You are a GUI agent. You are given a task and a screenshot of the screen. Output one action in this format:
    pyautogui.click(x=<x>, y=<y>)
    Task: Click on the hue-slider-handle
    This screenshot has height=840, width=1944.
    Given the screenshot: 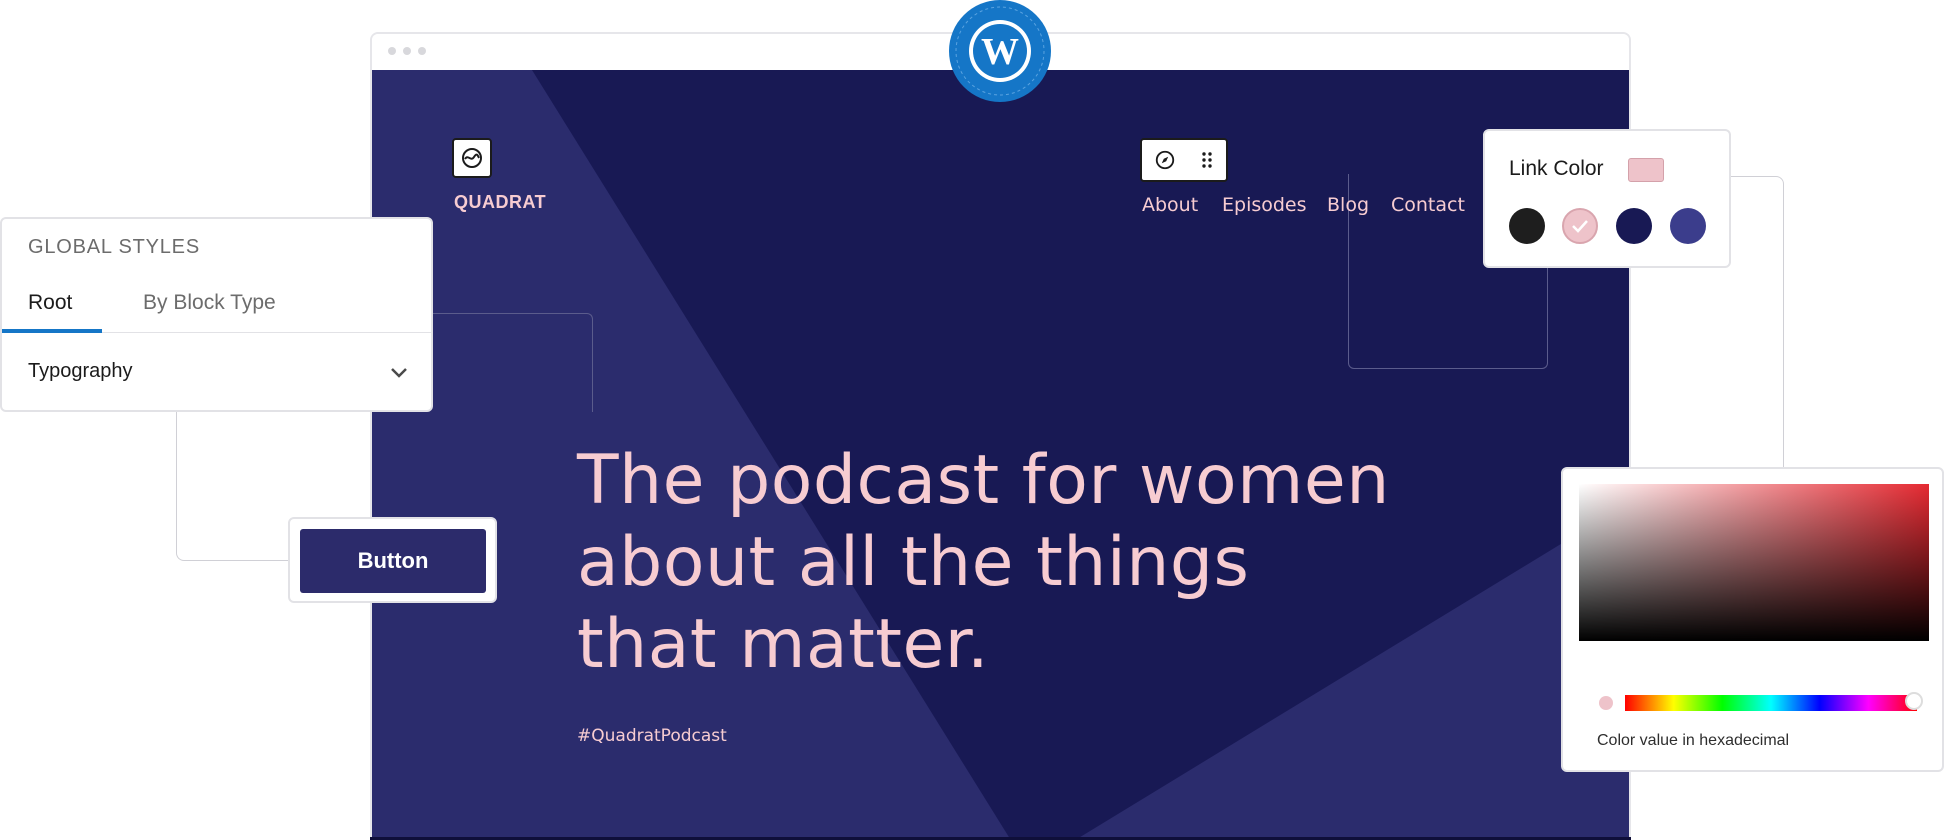 What is the action you would take?
    pyautogui.click(x=1914, y=701)
    